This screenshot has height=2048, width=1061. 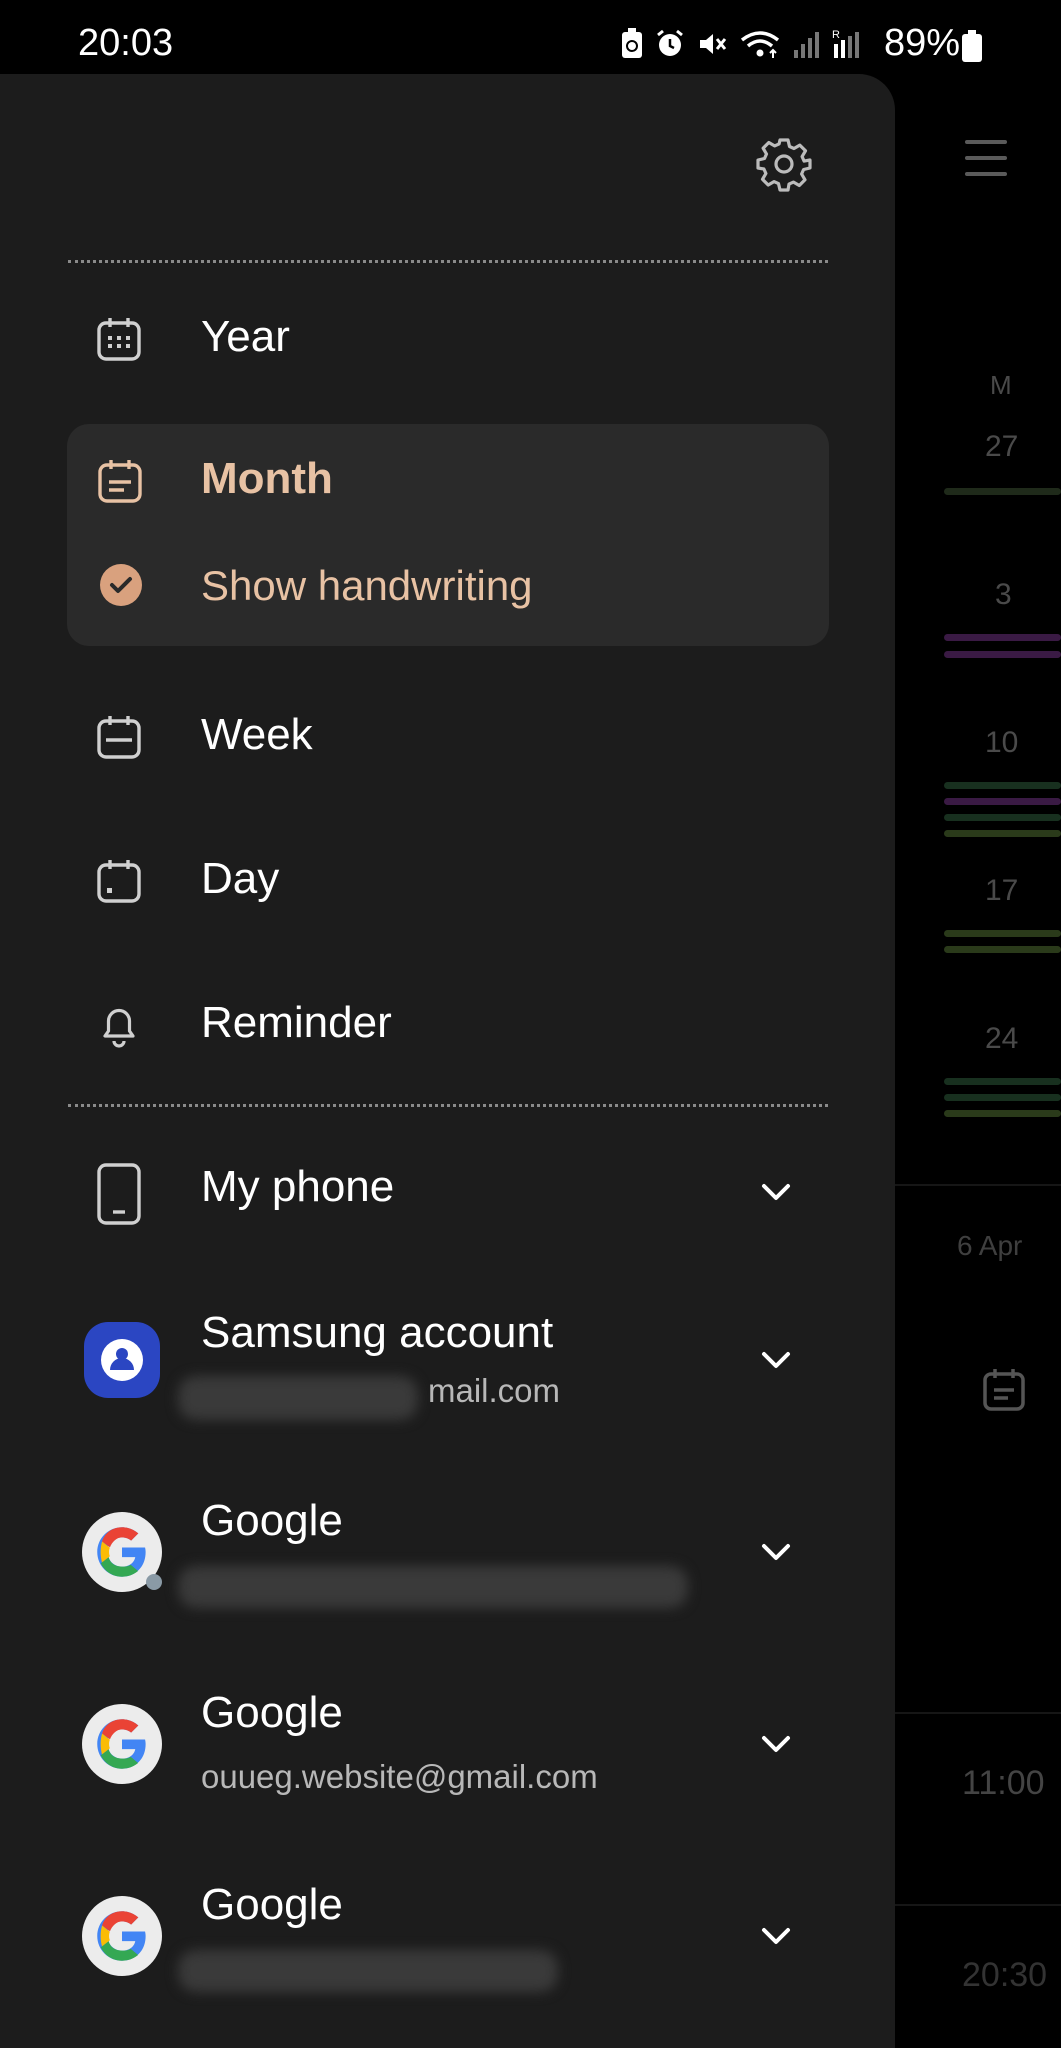 What do you see at coordinates (399, 1776) in the screenshot?
I see `account-email: ouueg.website@gmail.com` at bounding box center [399, 1776].